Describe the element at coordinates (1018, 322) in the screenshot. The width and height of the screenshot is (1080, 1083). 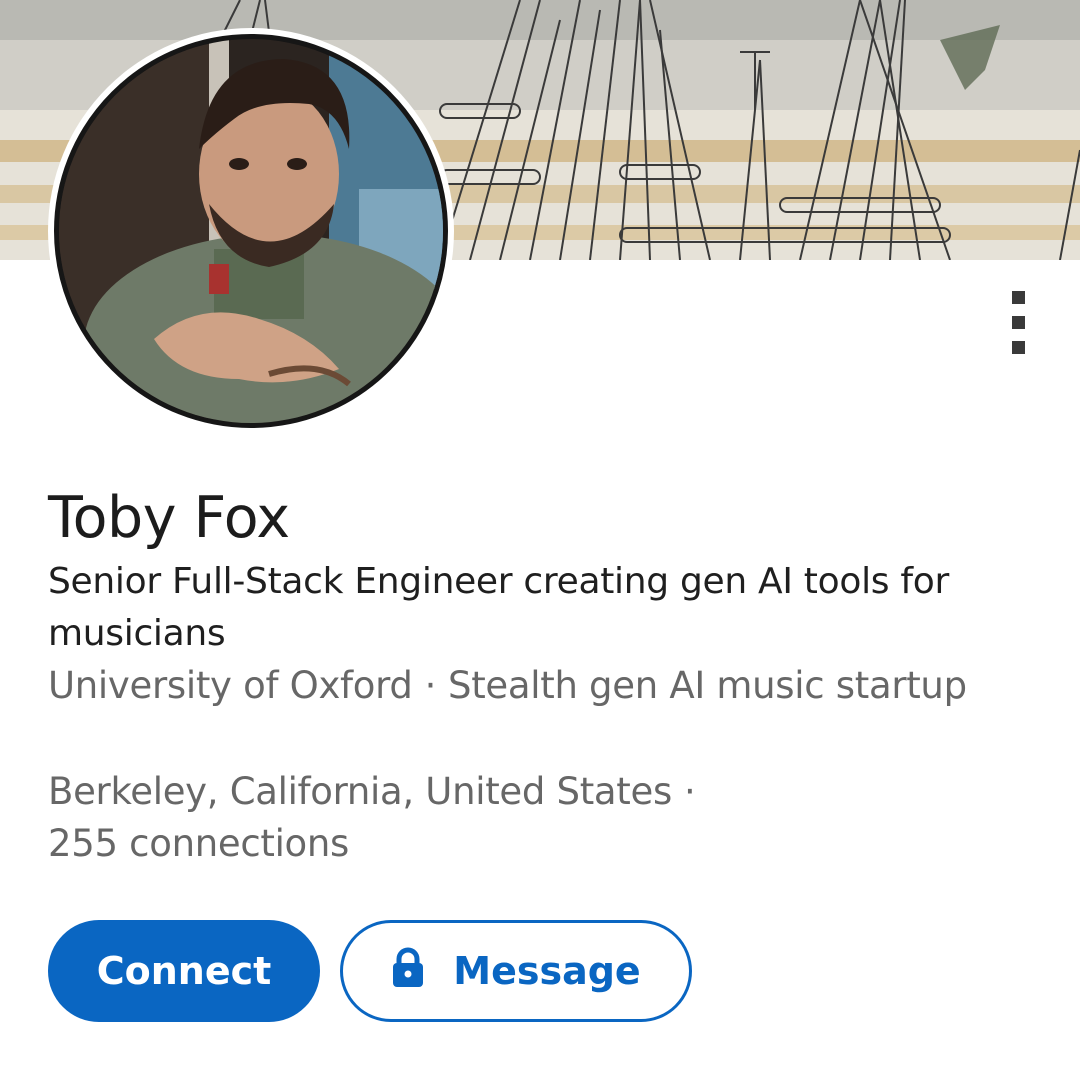
I see `more-options-button` at that location.